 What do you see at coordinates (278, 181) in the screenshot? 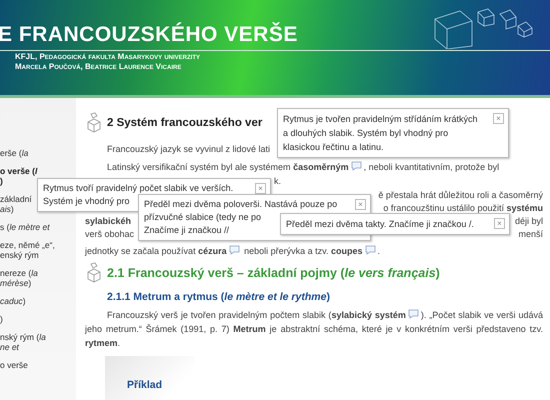
I see `paragraph-line: k.` at bounding box center [278, 181].